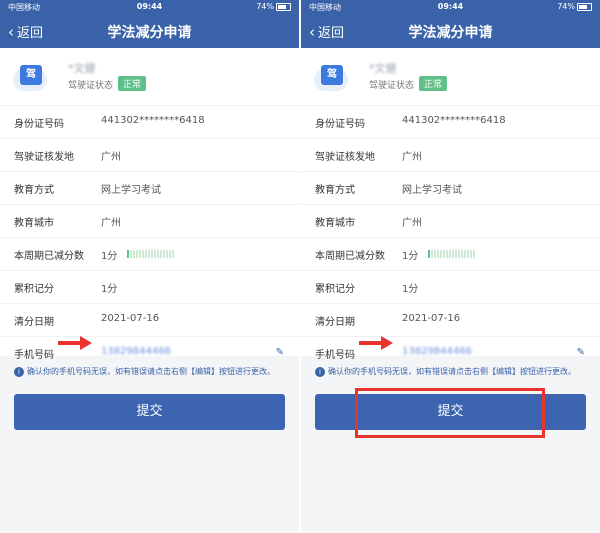  Describe the element at coordinates (283, 6) in the screenshot. I see `battery-icon` at that location.